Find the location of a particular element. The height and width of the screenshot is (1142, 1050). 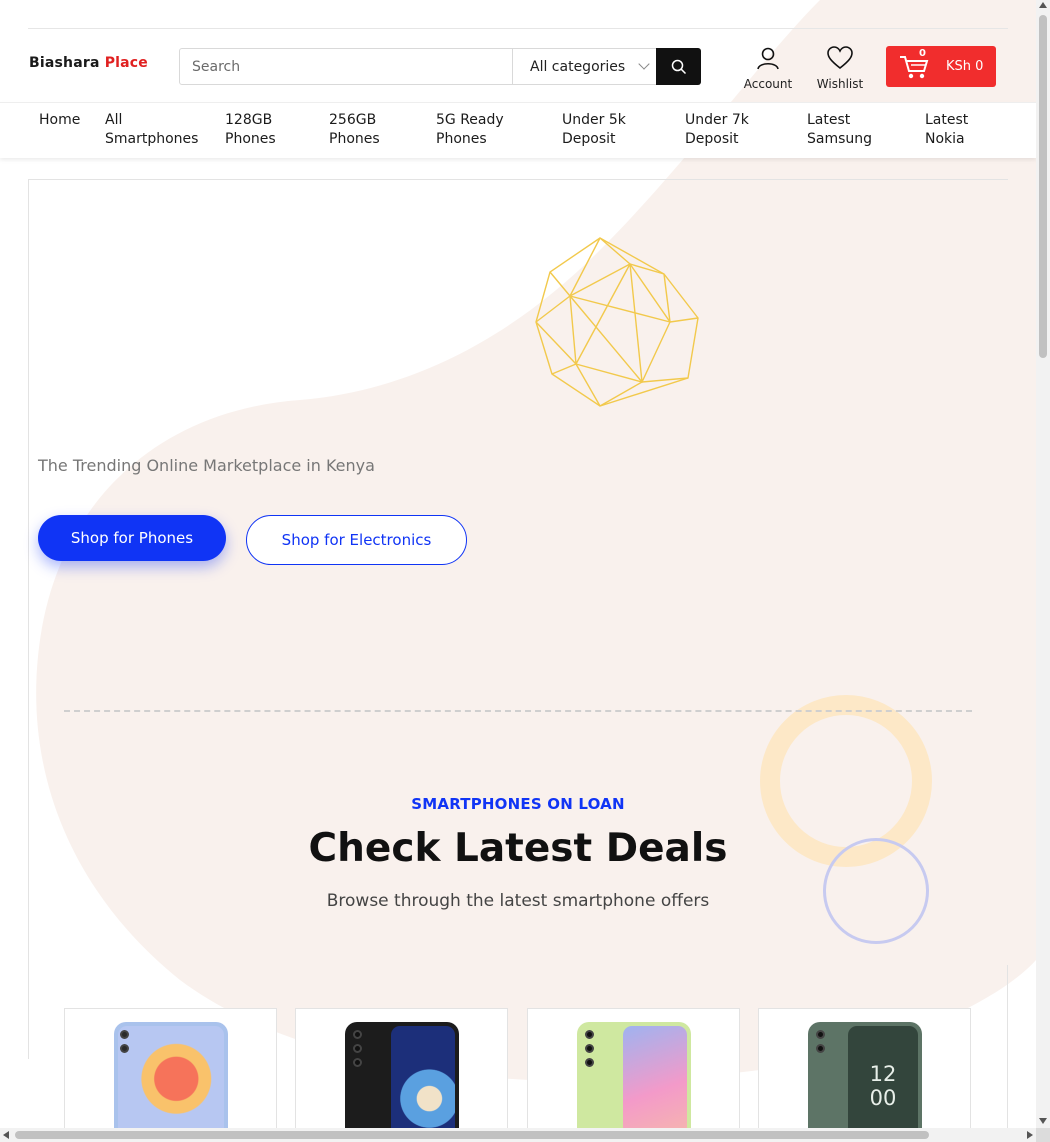

nav-item-label: Under 7k is located at coordinates (717, 120).